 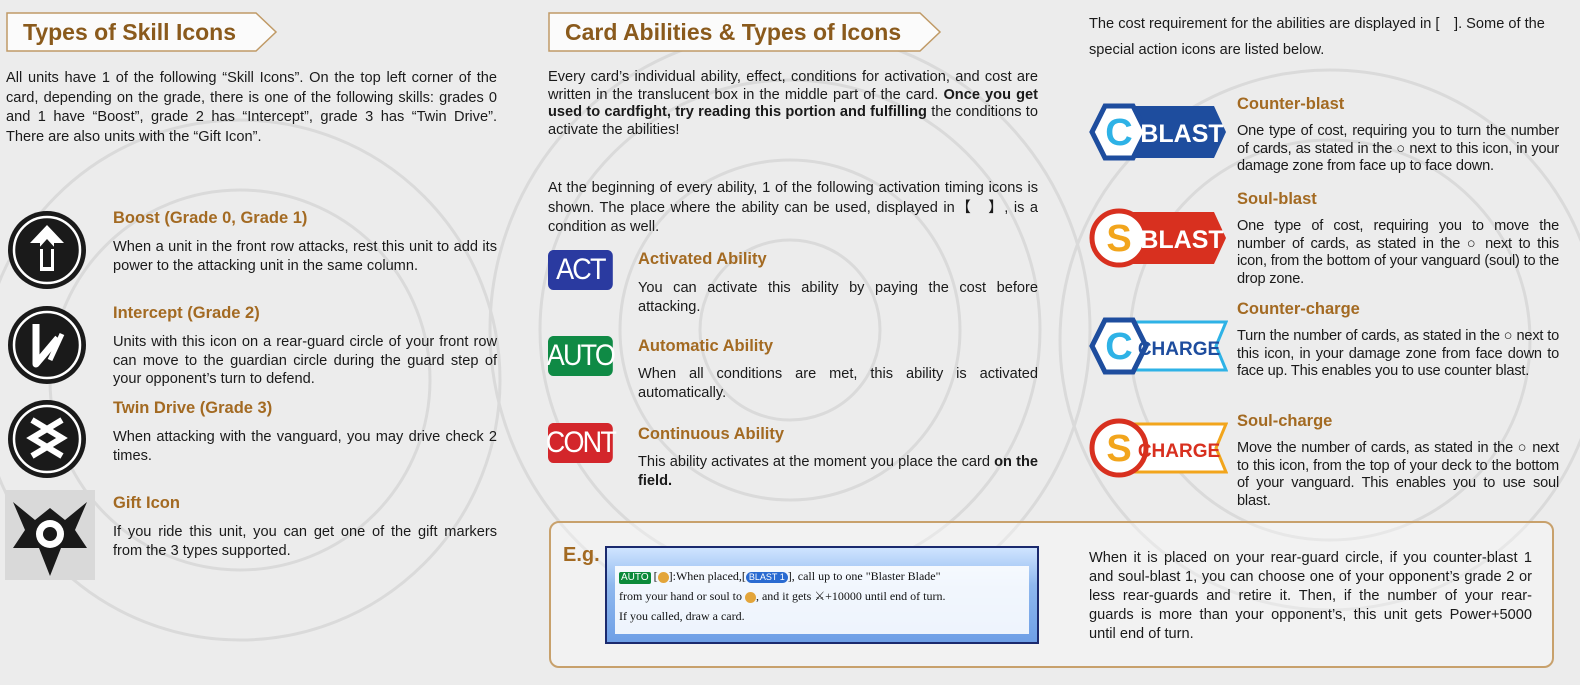 I want to click on example-label: E.g., so click(x=581, y=555).